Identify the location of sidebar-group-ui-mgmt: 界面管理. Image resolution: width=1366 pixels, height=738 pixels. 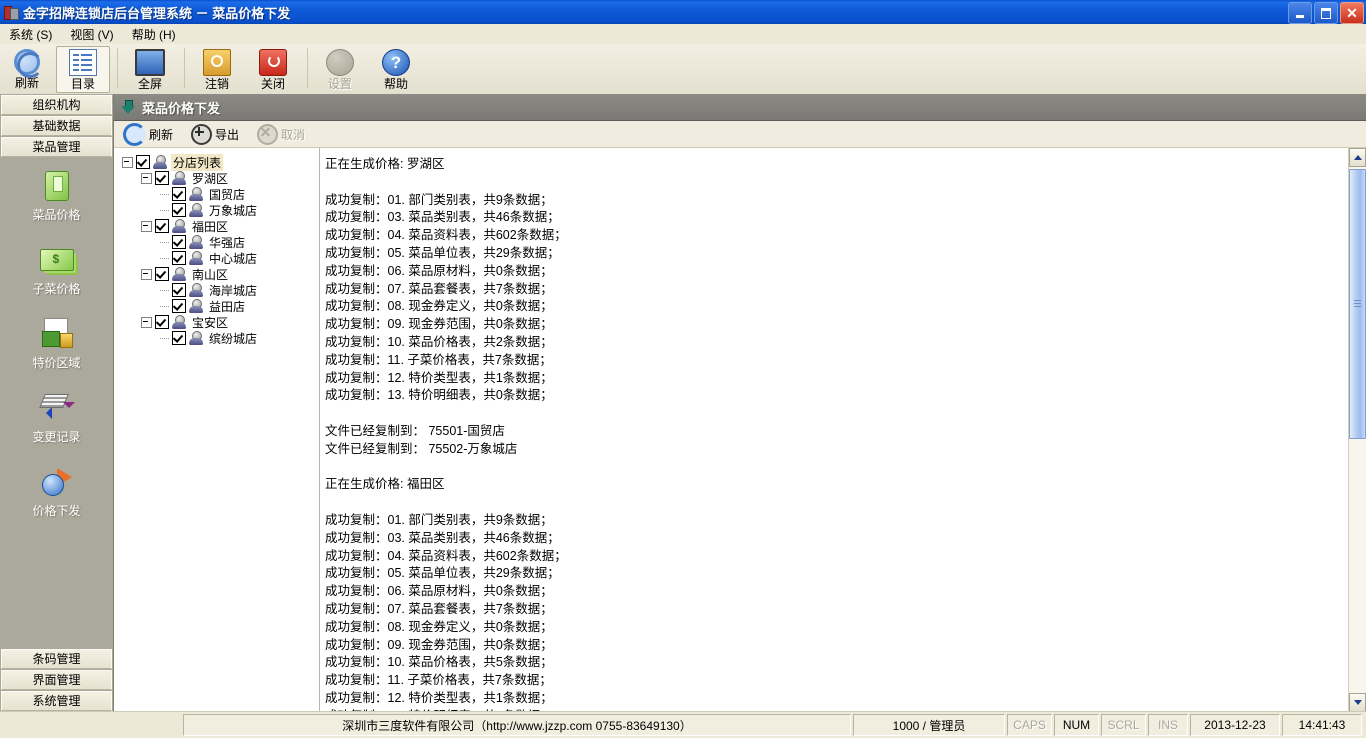
(56, 680).